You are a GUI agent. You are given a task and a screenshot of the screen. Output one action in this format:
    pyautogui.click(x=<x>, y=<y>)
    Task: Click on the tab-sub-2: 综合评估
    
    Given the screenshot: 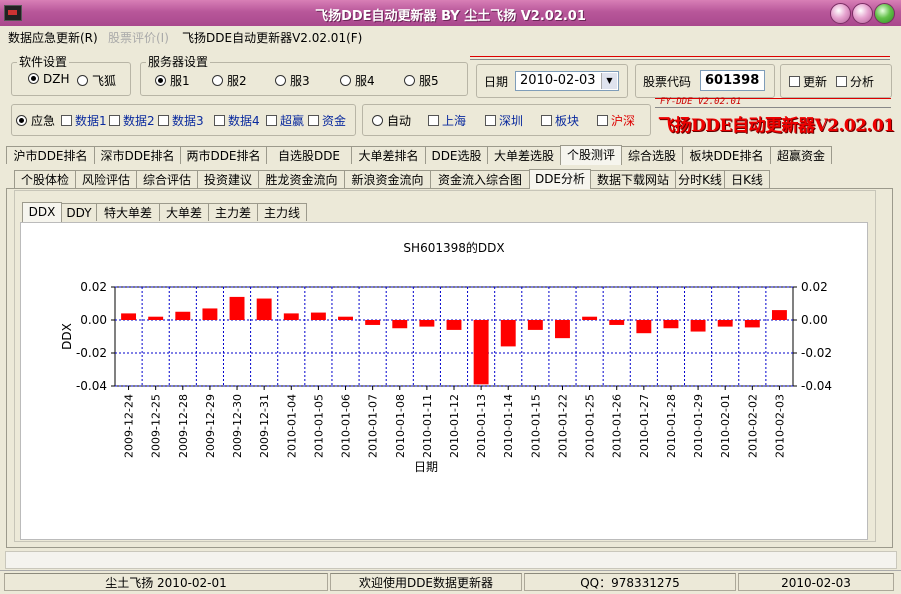 What is the action you would take?
    pyautogui.click(x=167, y=179)
    